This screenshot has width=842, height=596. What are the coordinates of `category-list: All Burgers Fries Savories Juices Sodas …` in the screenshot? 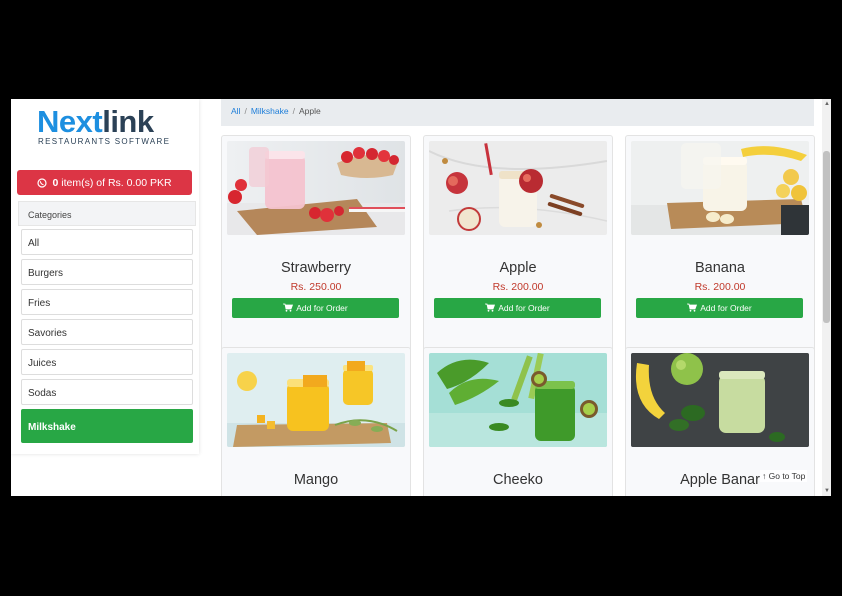 It's located at (107, 338).